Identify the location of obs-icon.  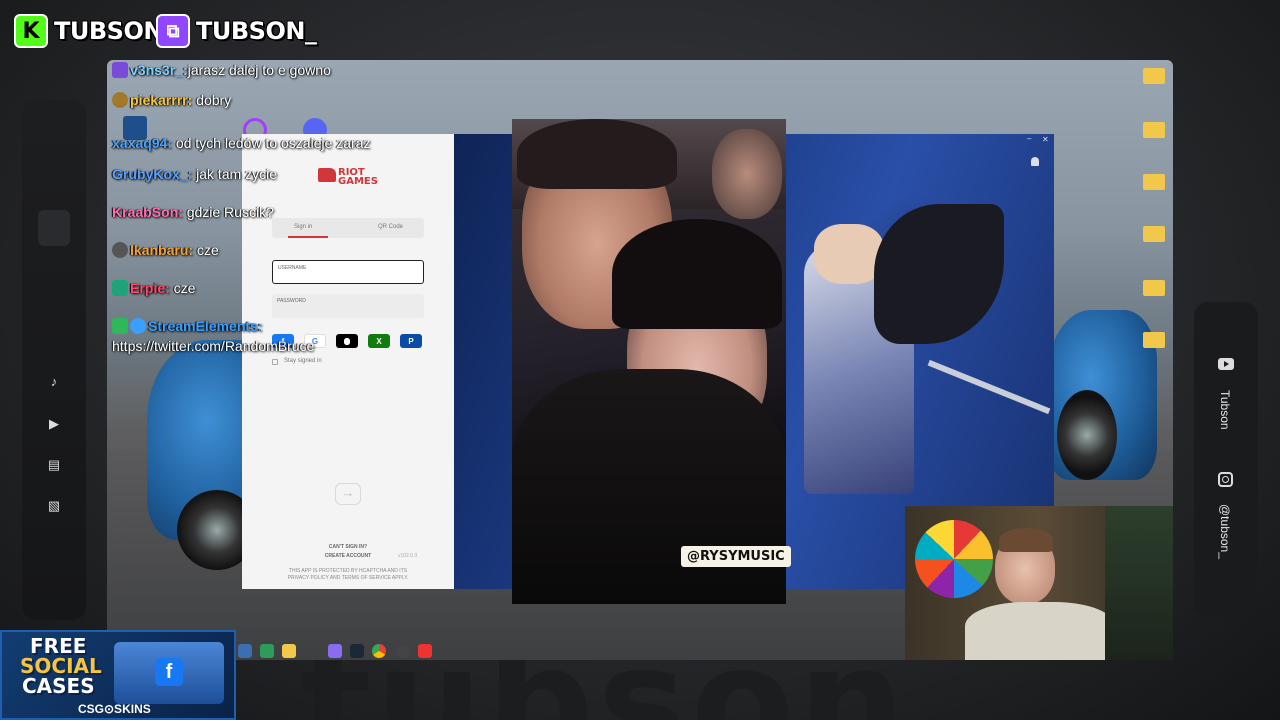
(403, 651).